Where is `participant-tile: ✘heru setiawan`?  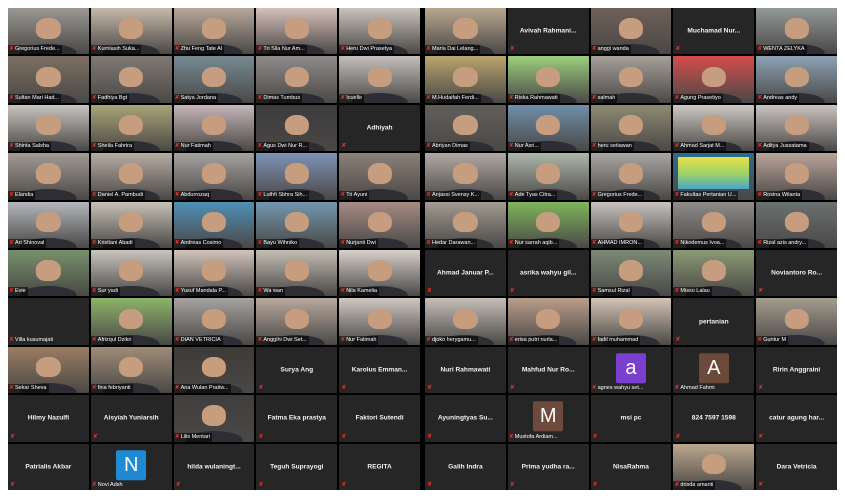 participant-tile: ✘heru setiawan is located at coordinates (631, 128).